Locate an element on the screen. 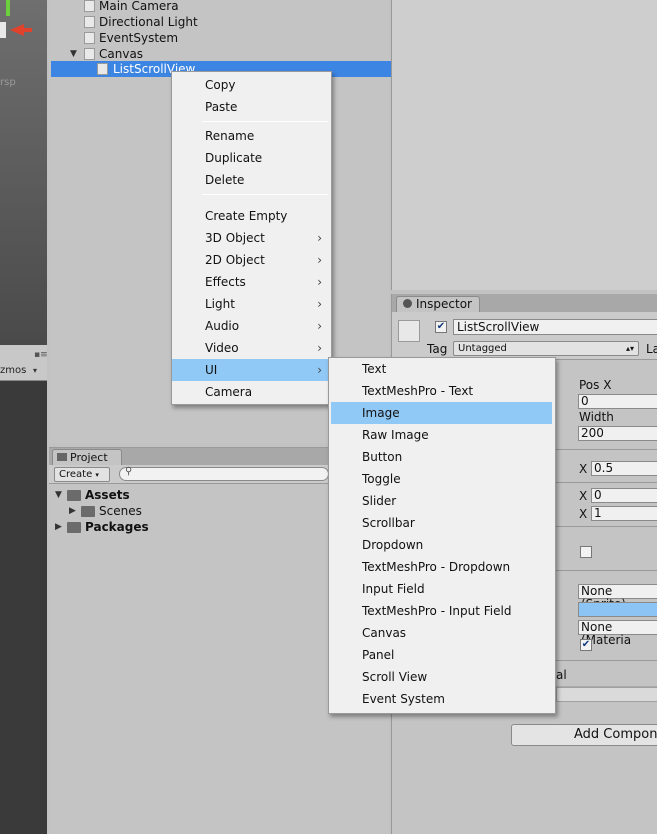  persp-label: rsp is located at coordinates (8, 82).